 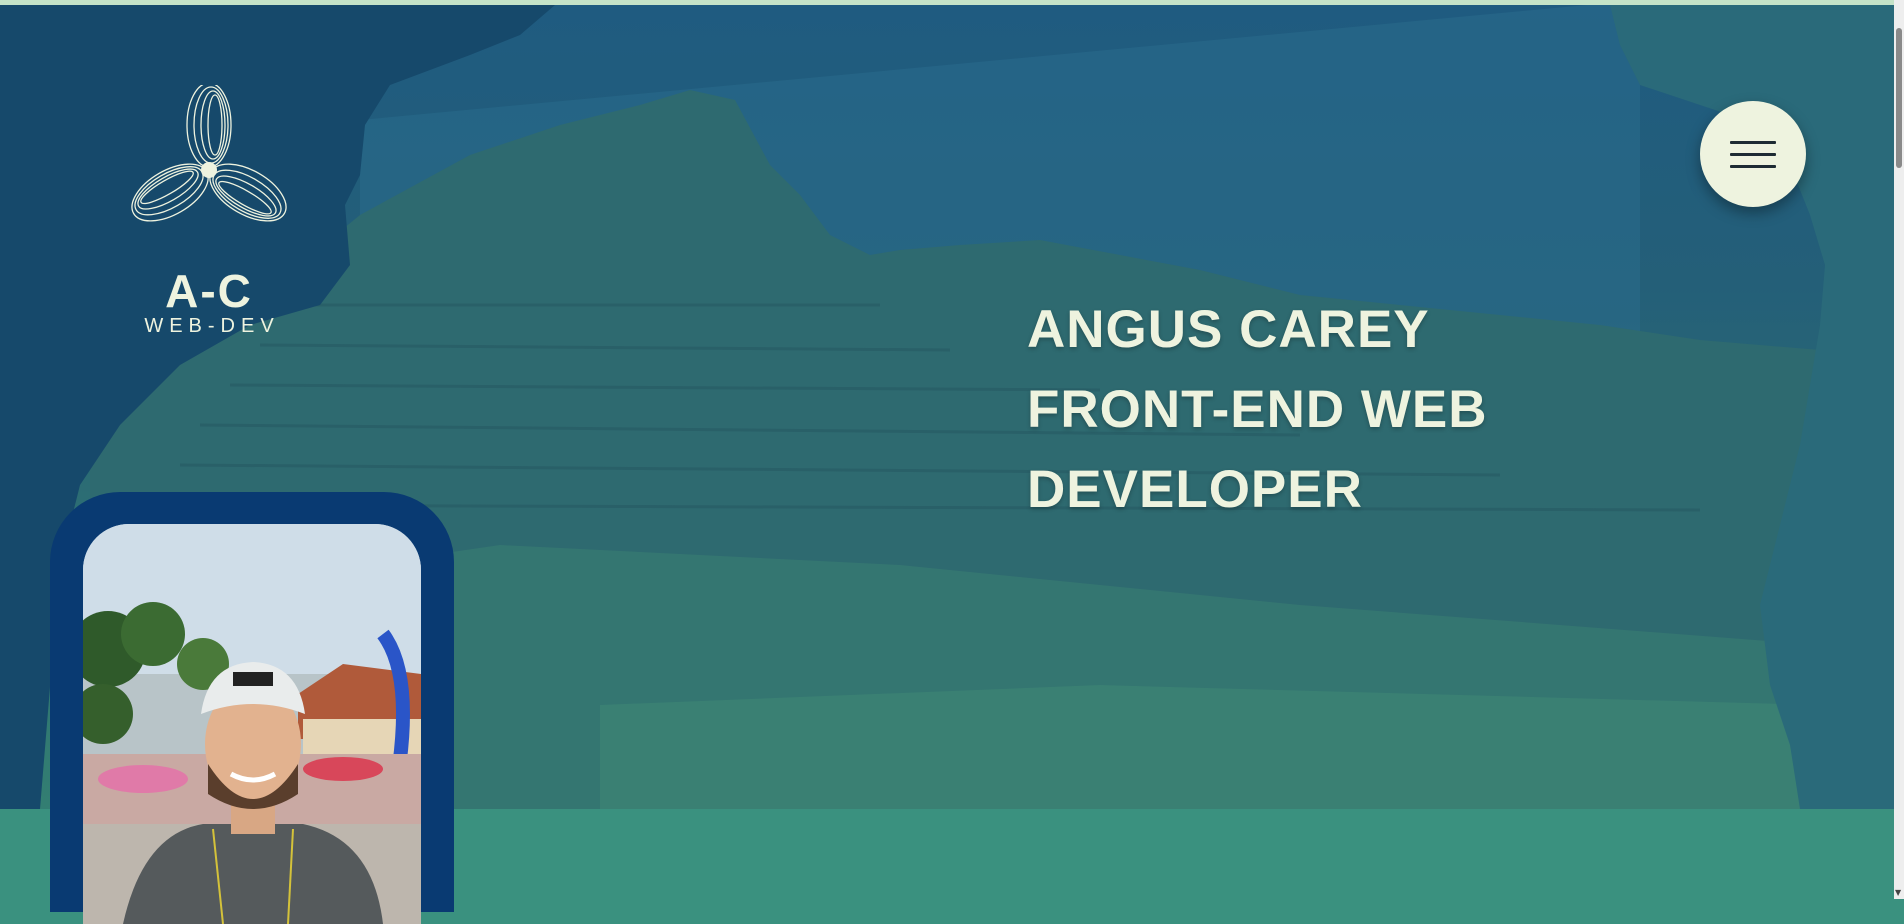 I want to click on scrollbar-thumb, so click(x=1899, y=98).